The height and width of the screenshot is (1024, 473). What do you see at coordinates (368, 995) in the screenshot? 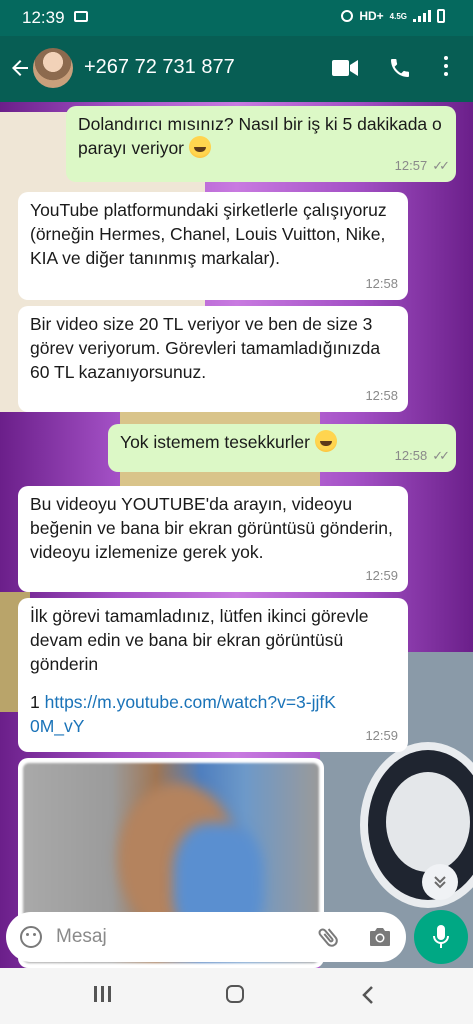
I see `back-nav-icon` at bounding box center [368, 995].